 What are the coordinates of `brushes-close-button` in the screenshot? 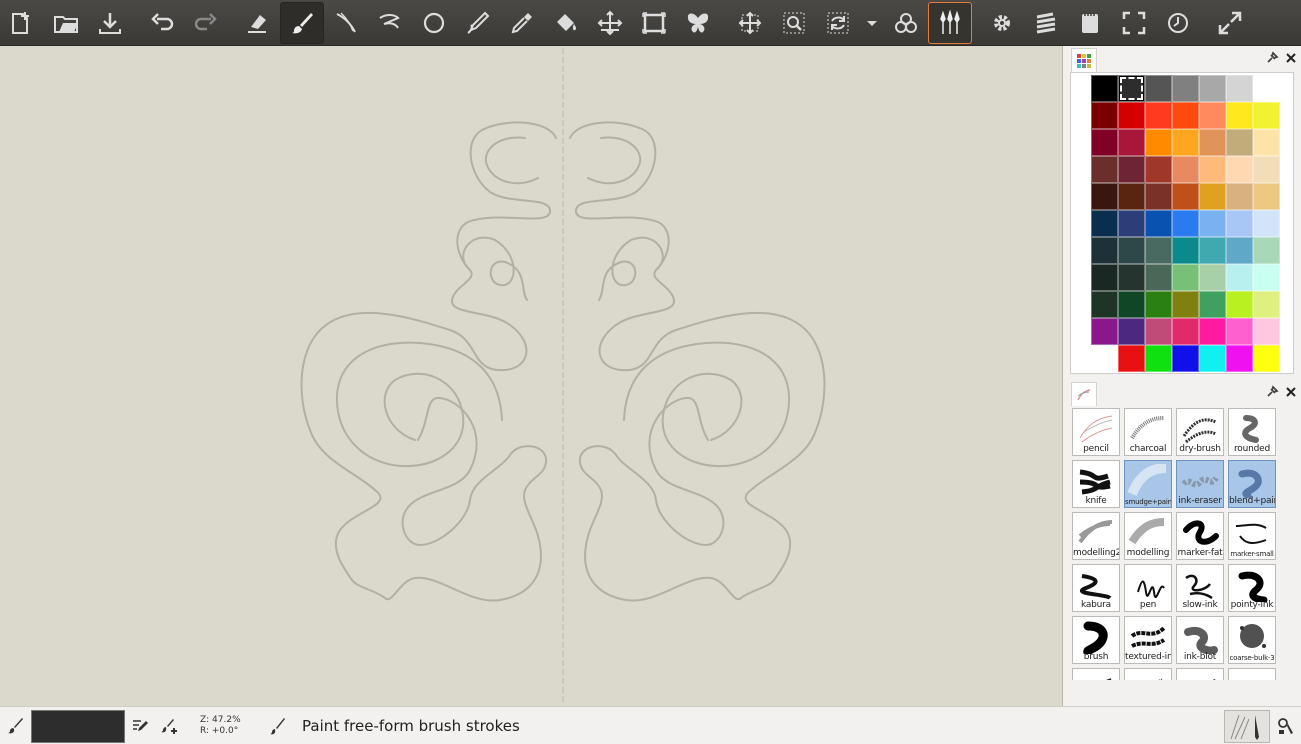 It's located at (1291, 392).